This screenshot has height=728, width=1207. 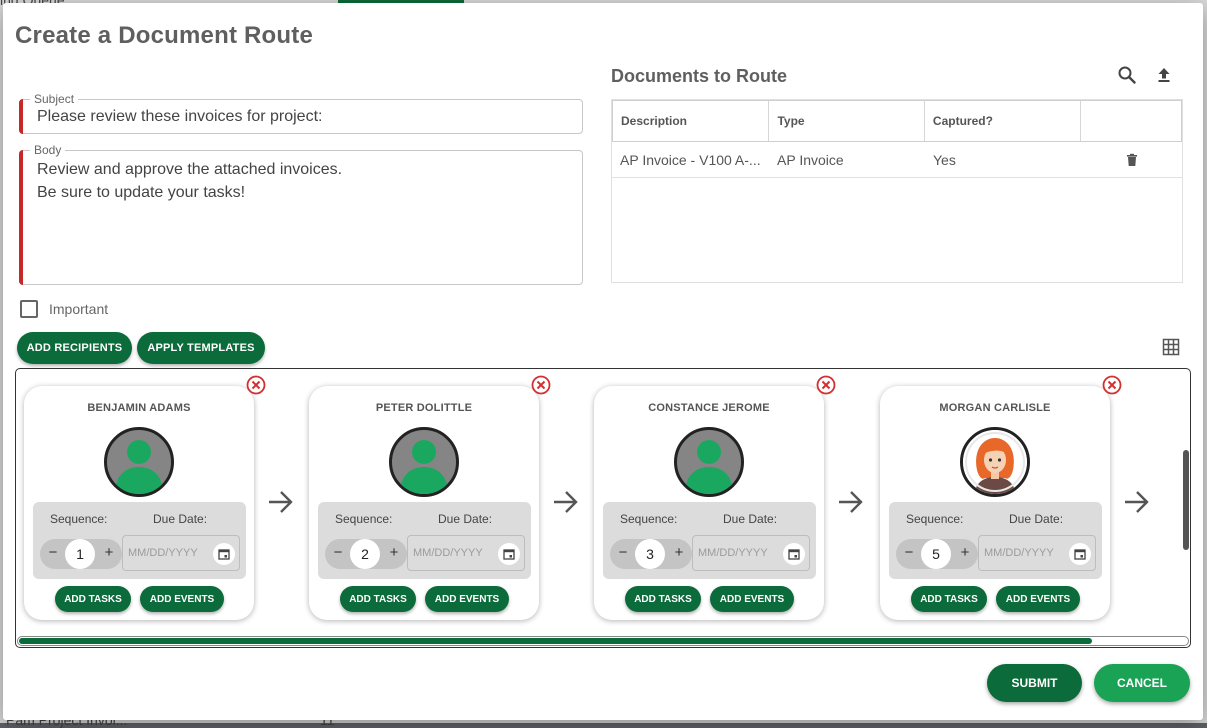 What do you see at coordinates (897, 160) in the screenshot?
I see `table-row: AP Invoice - V100 A-... AP Invoice Yes` at bounding box center [897, 160].